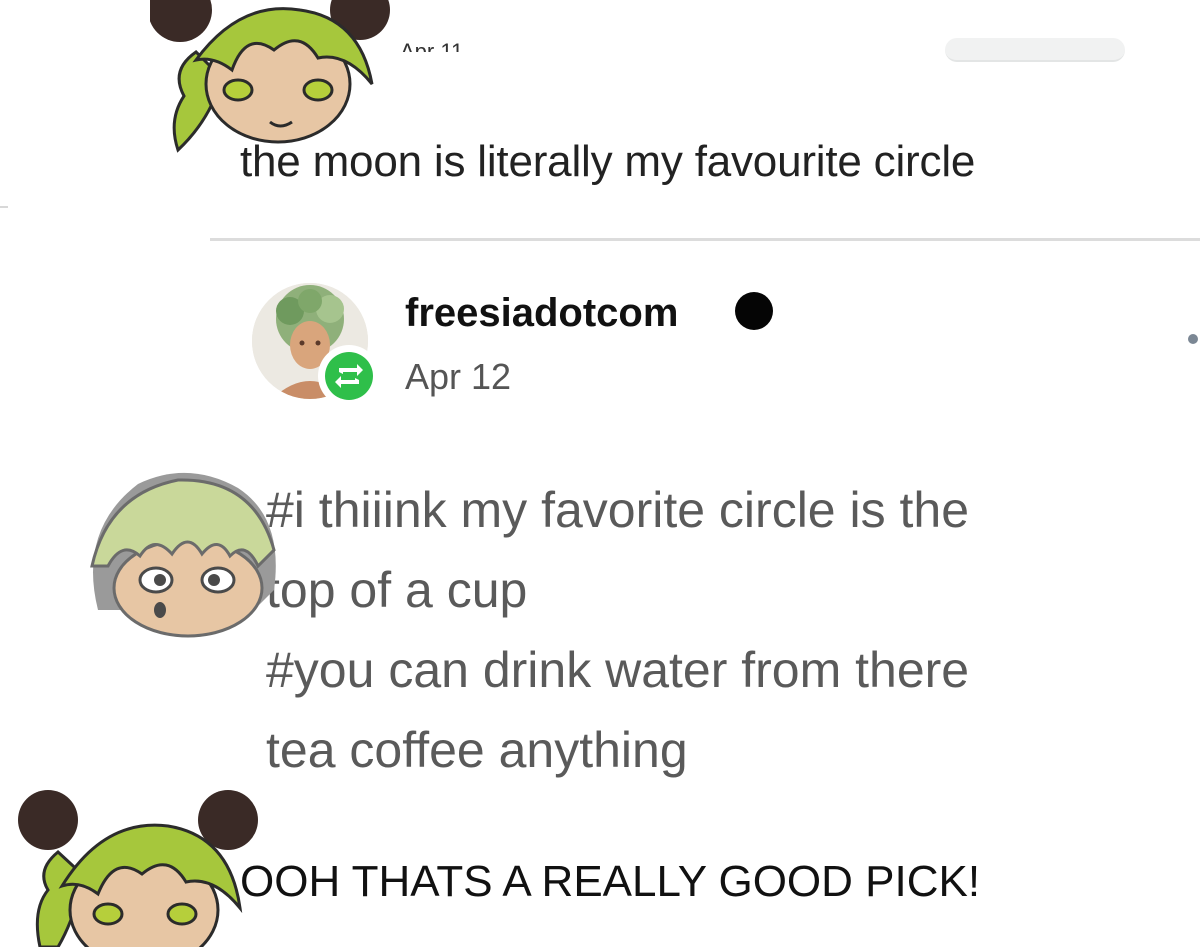 The width and height of the screenshot is (1200, 947). Describe the element at coordinates (432, 45) in the screenshot. I see `previous-post-date: Apr 11` at that location.